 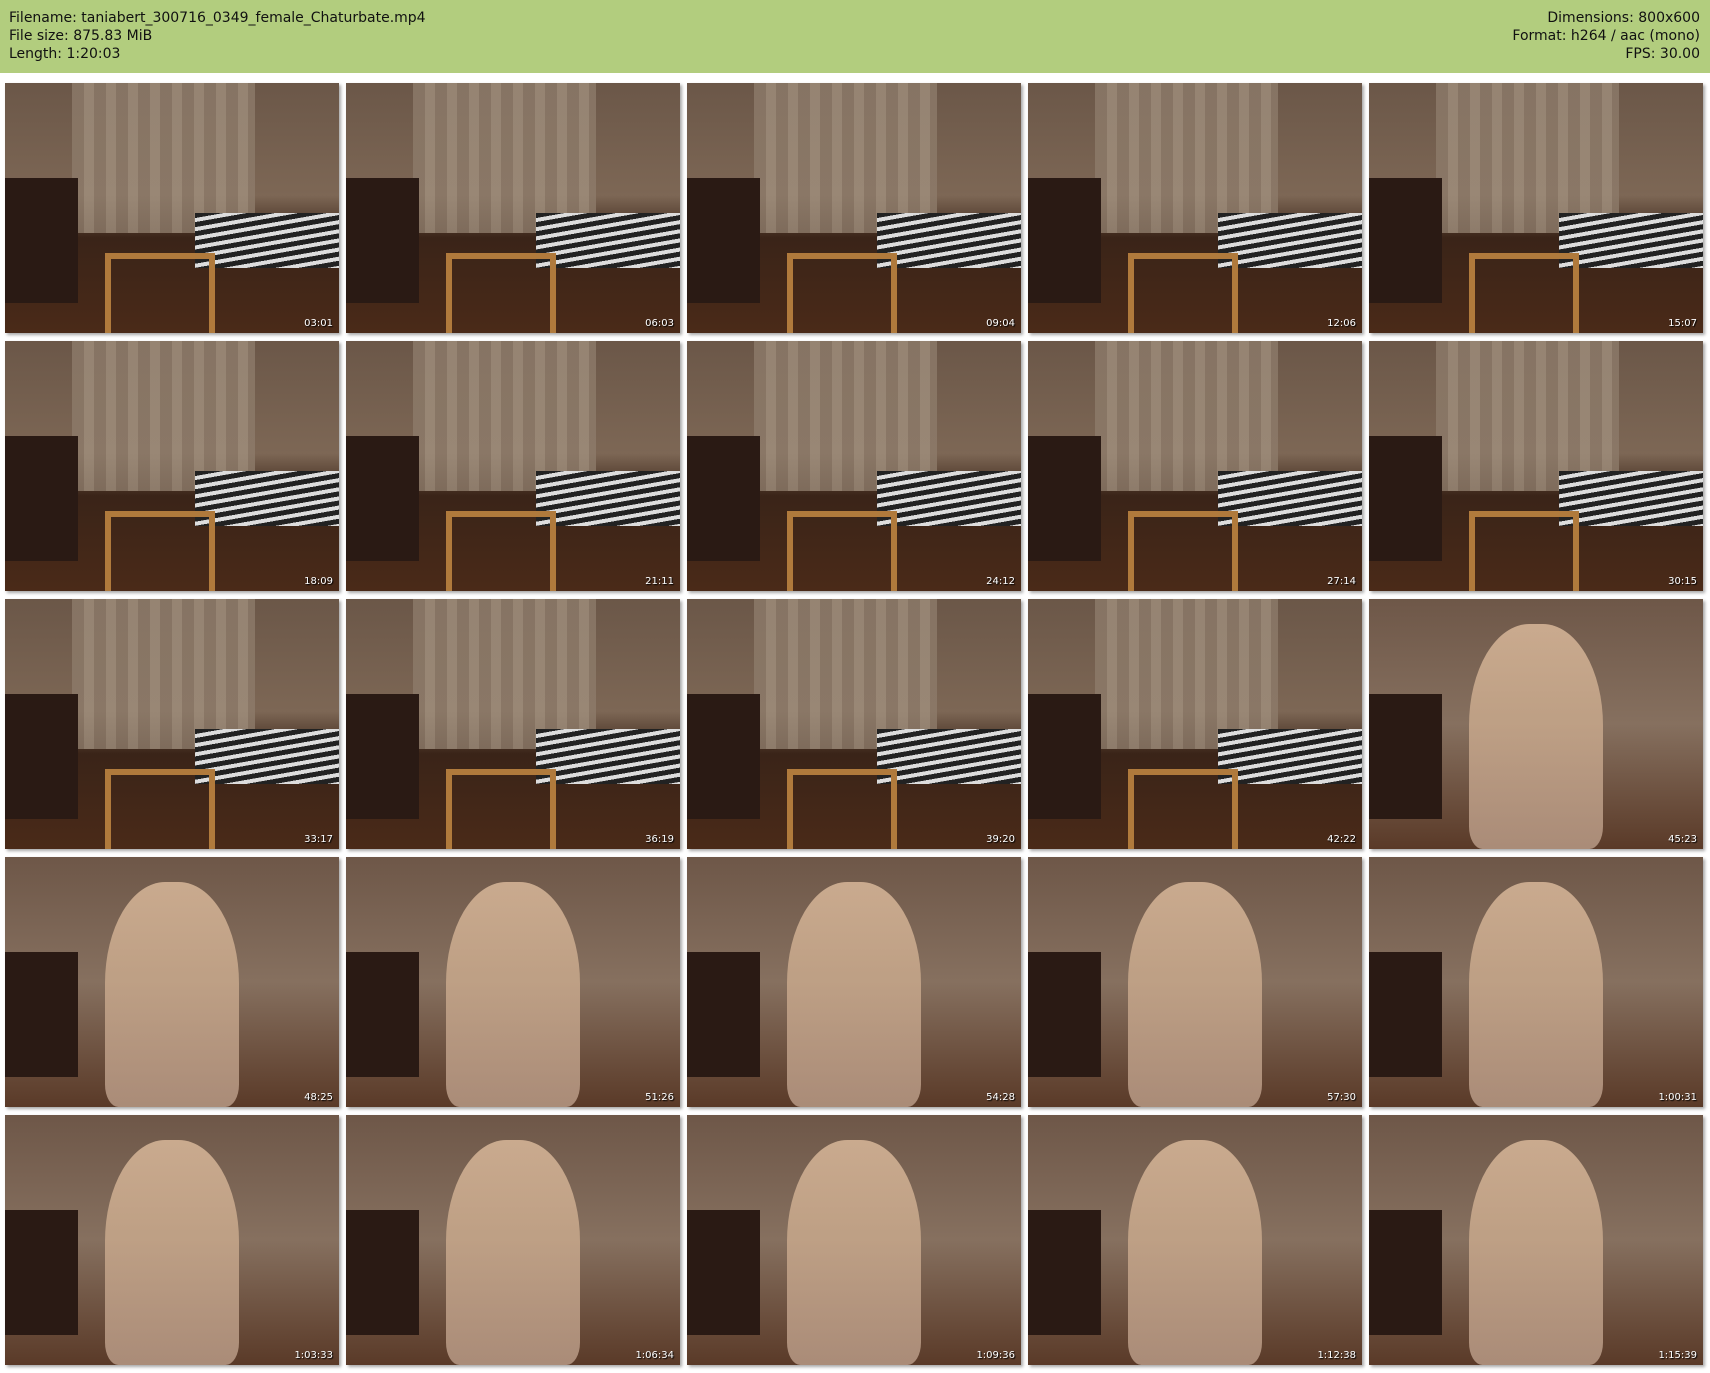 I want to click on video-thumbnail: 1:12:38, so click(x=1195, y=1240).